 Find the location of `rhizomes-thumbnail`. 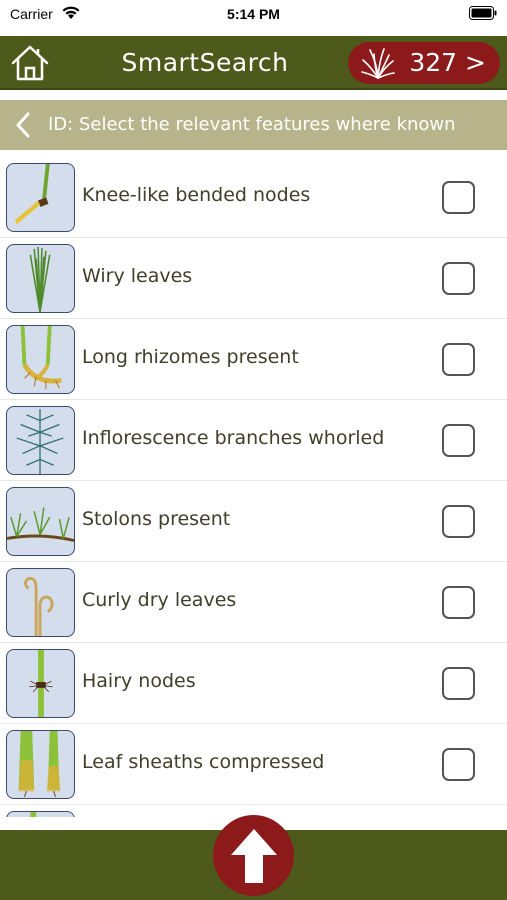

rhizomes-thumbnail is located at coordinates (40, 359).